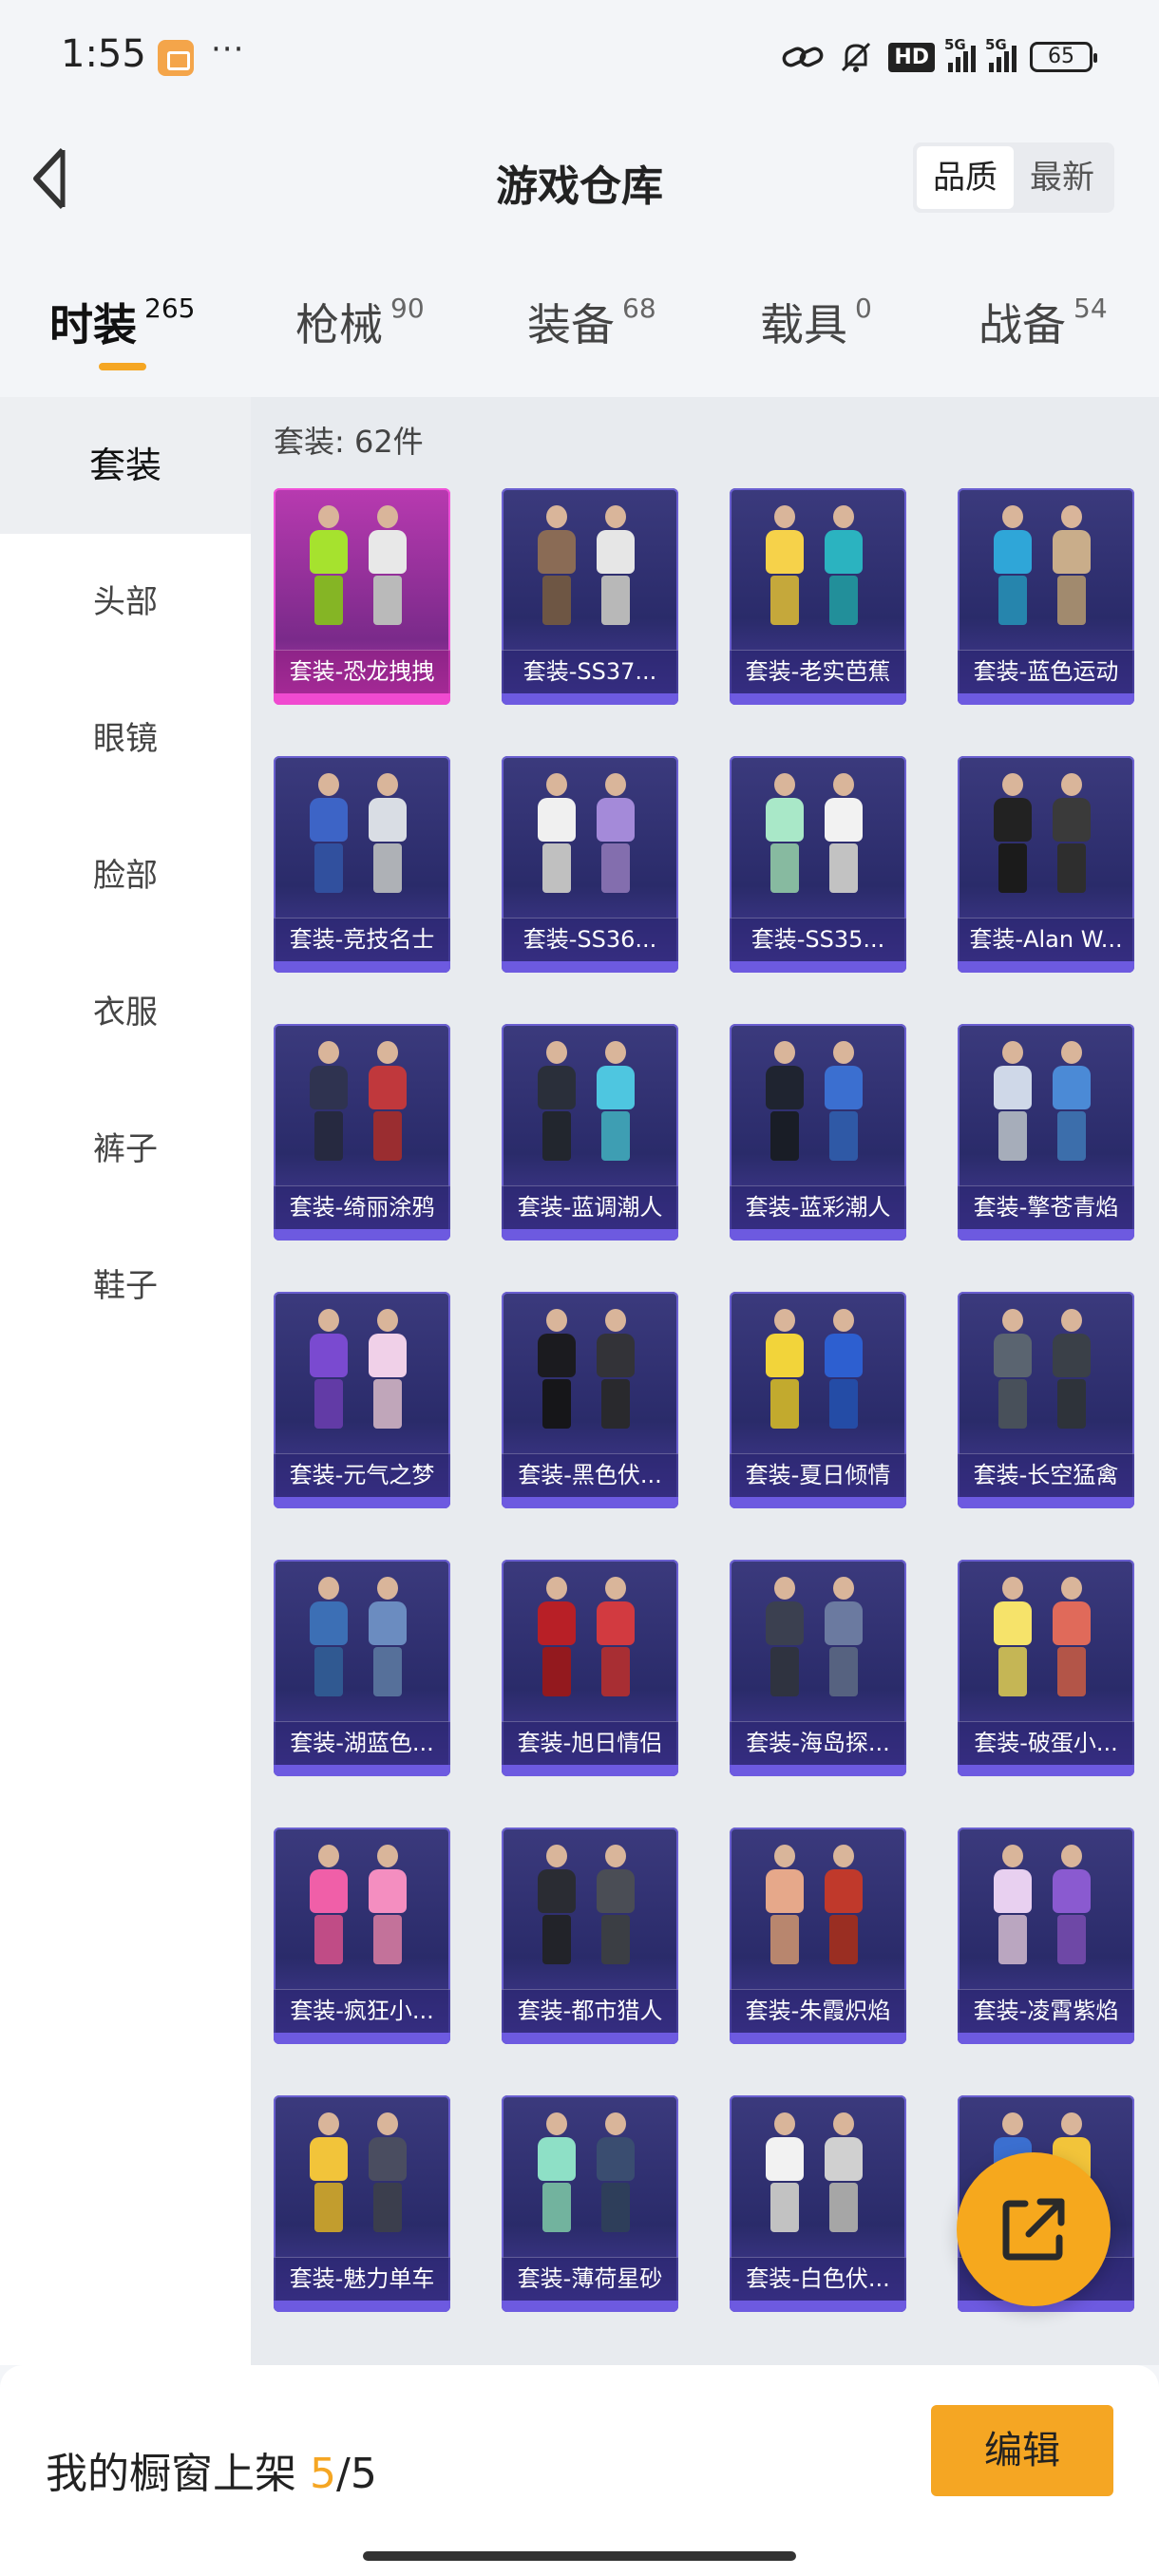  I want to click on sidebar-item-pants: 裤子, so click(125, 1149).